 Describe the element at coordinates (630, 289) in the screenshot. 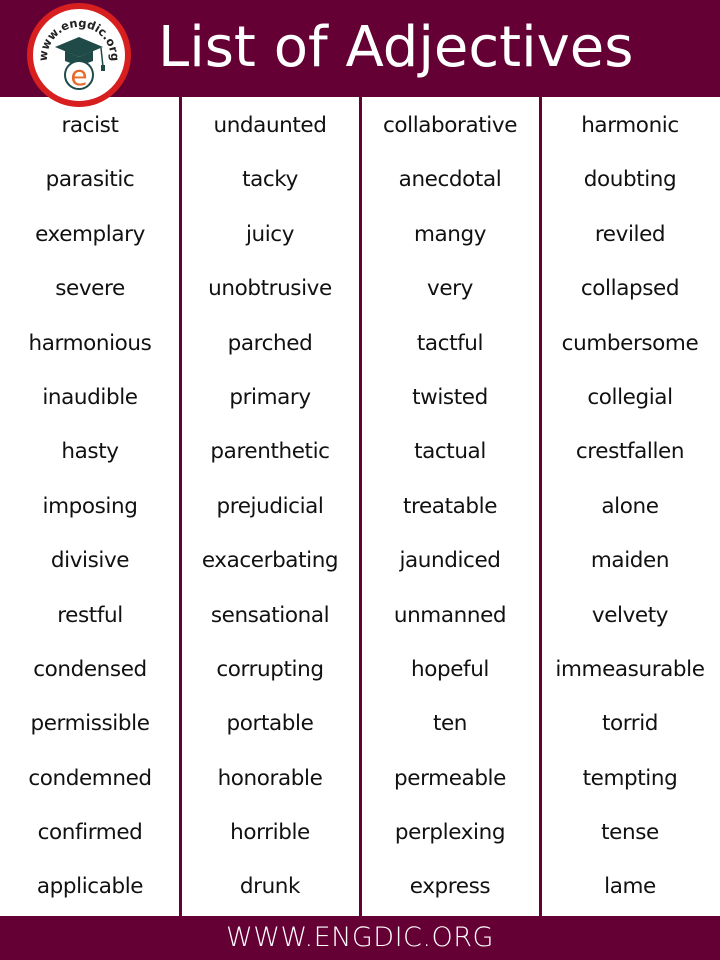

I see `adjective-word: collapsed` at that location.